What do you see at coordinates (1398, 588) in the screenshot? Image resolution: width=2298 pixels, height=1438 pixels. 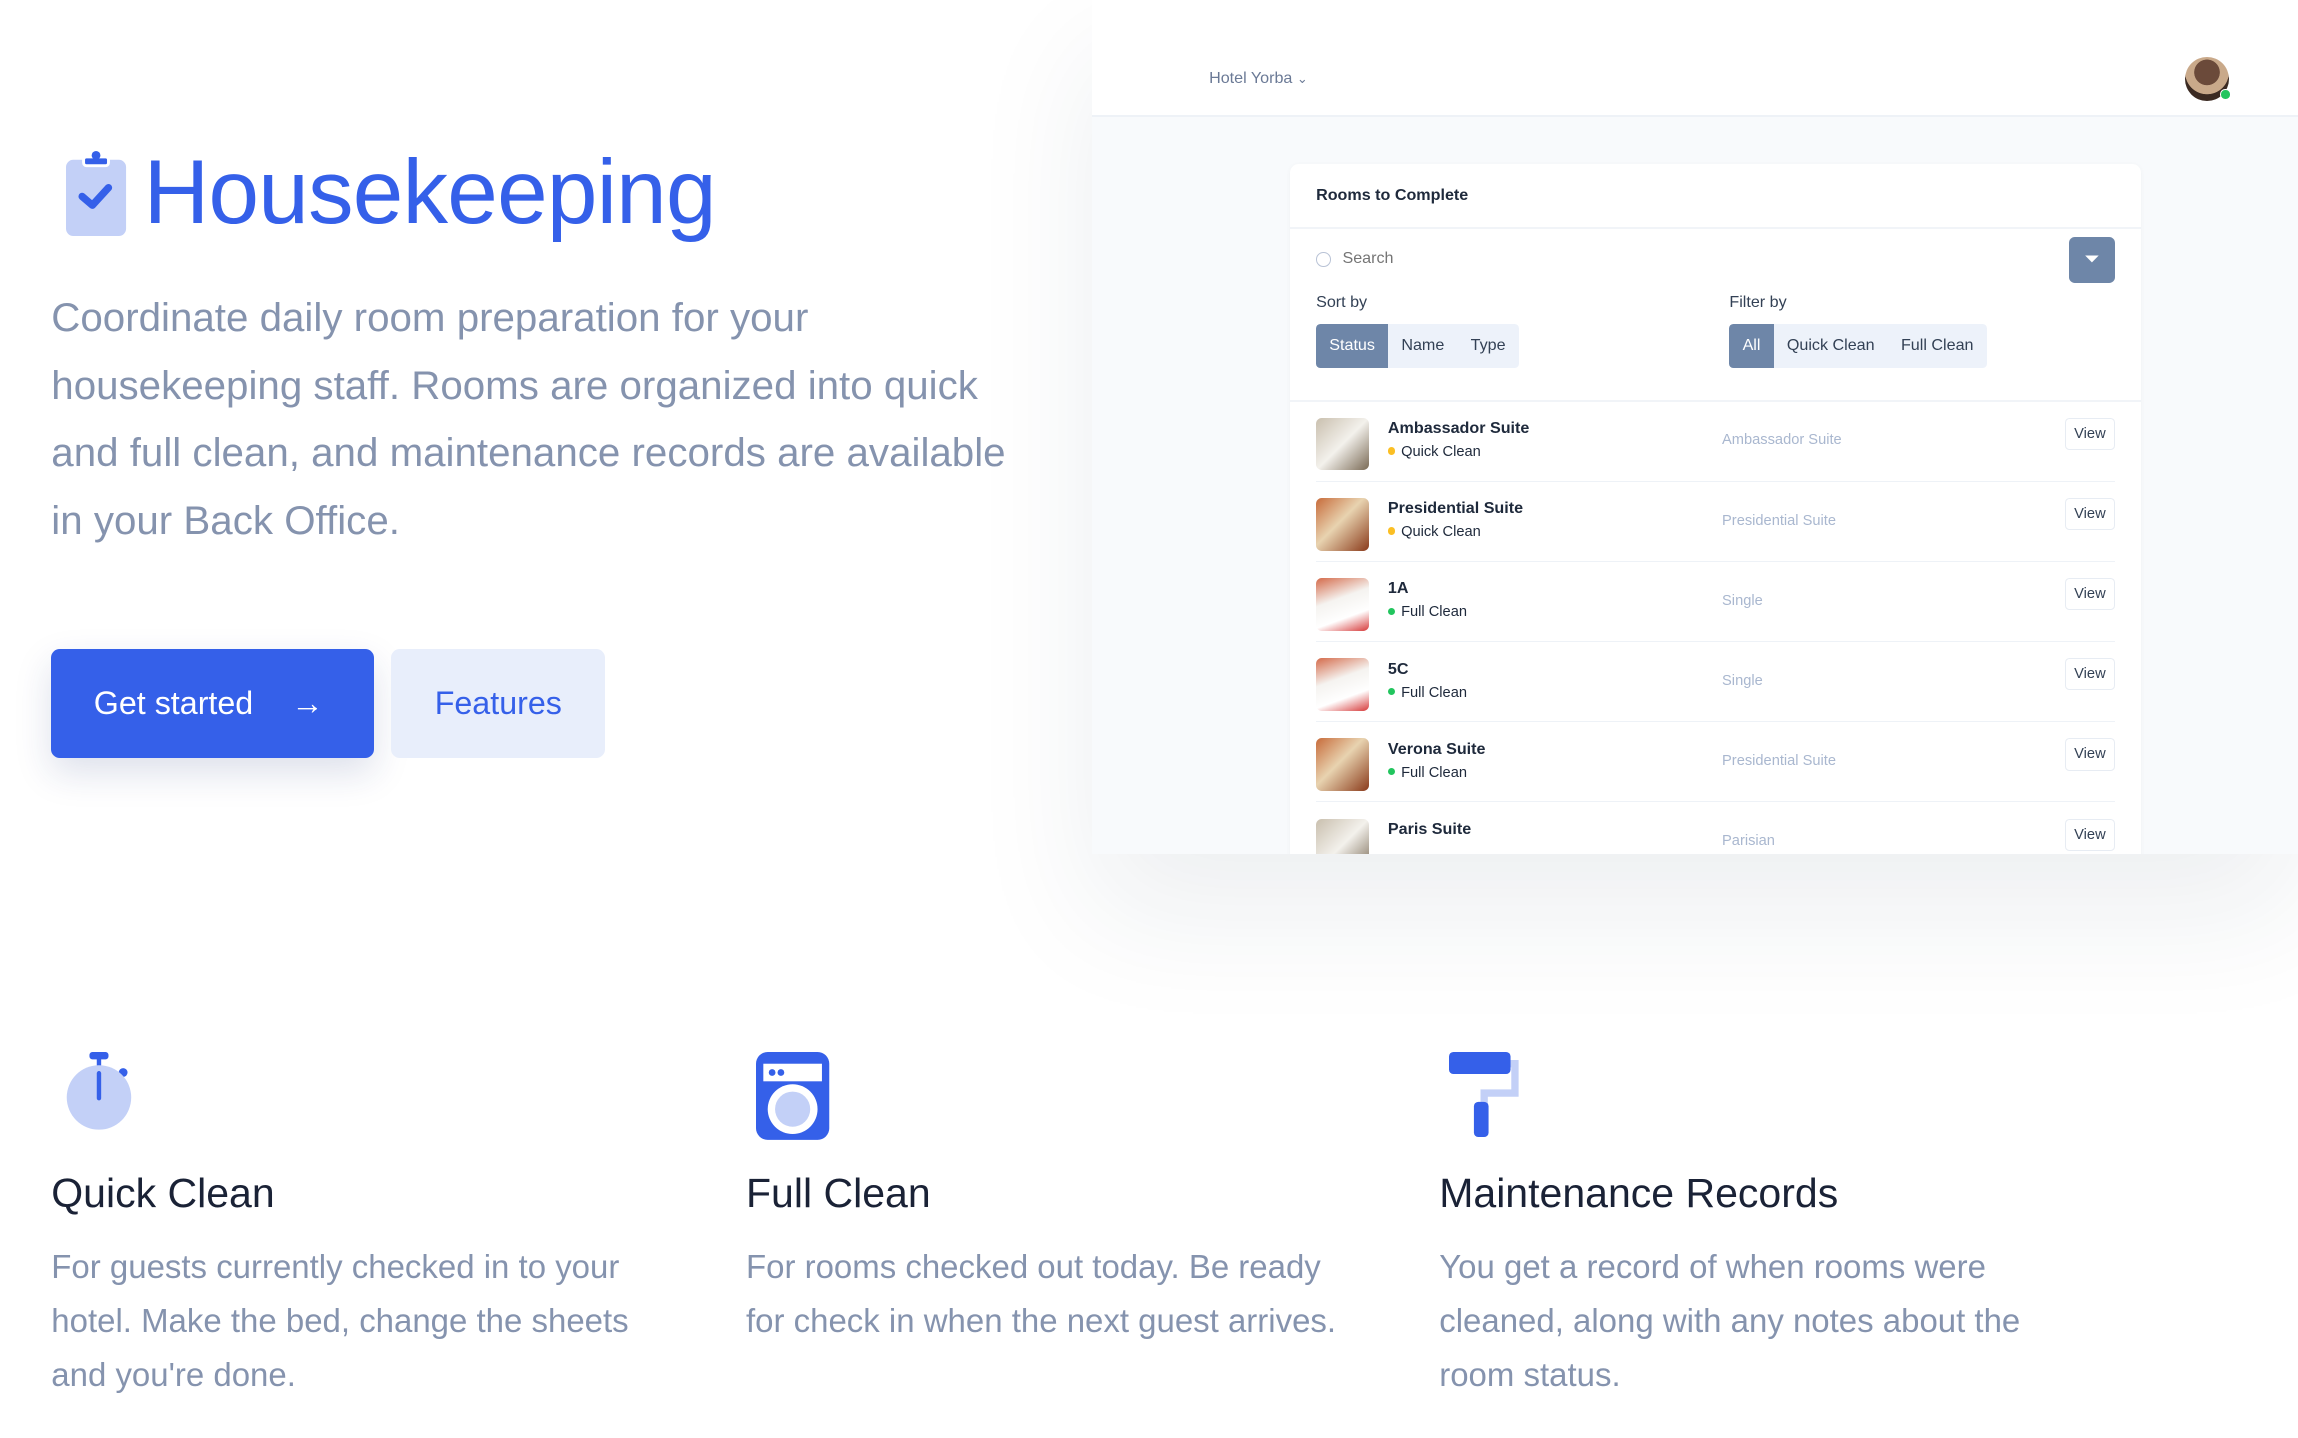 I see `room-name: 1A` at bounding box center [1398, 588].